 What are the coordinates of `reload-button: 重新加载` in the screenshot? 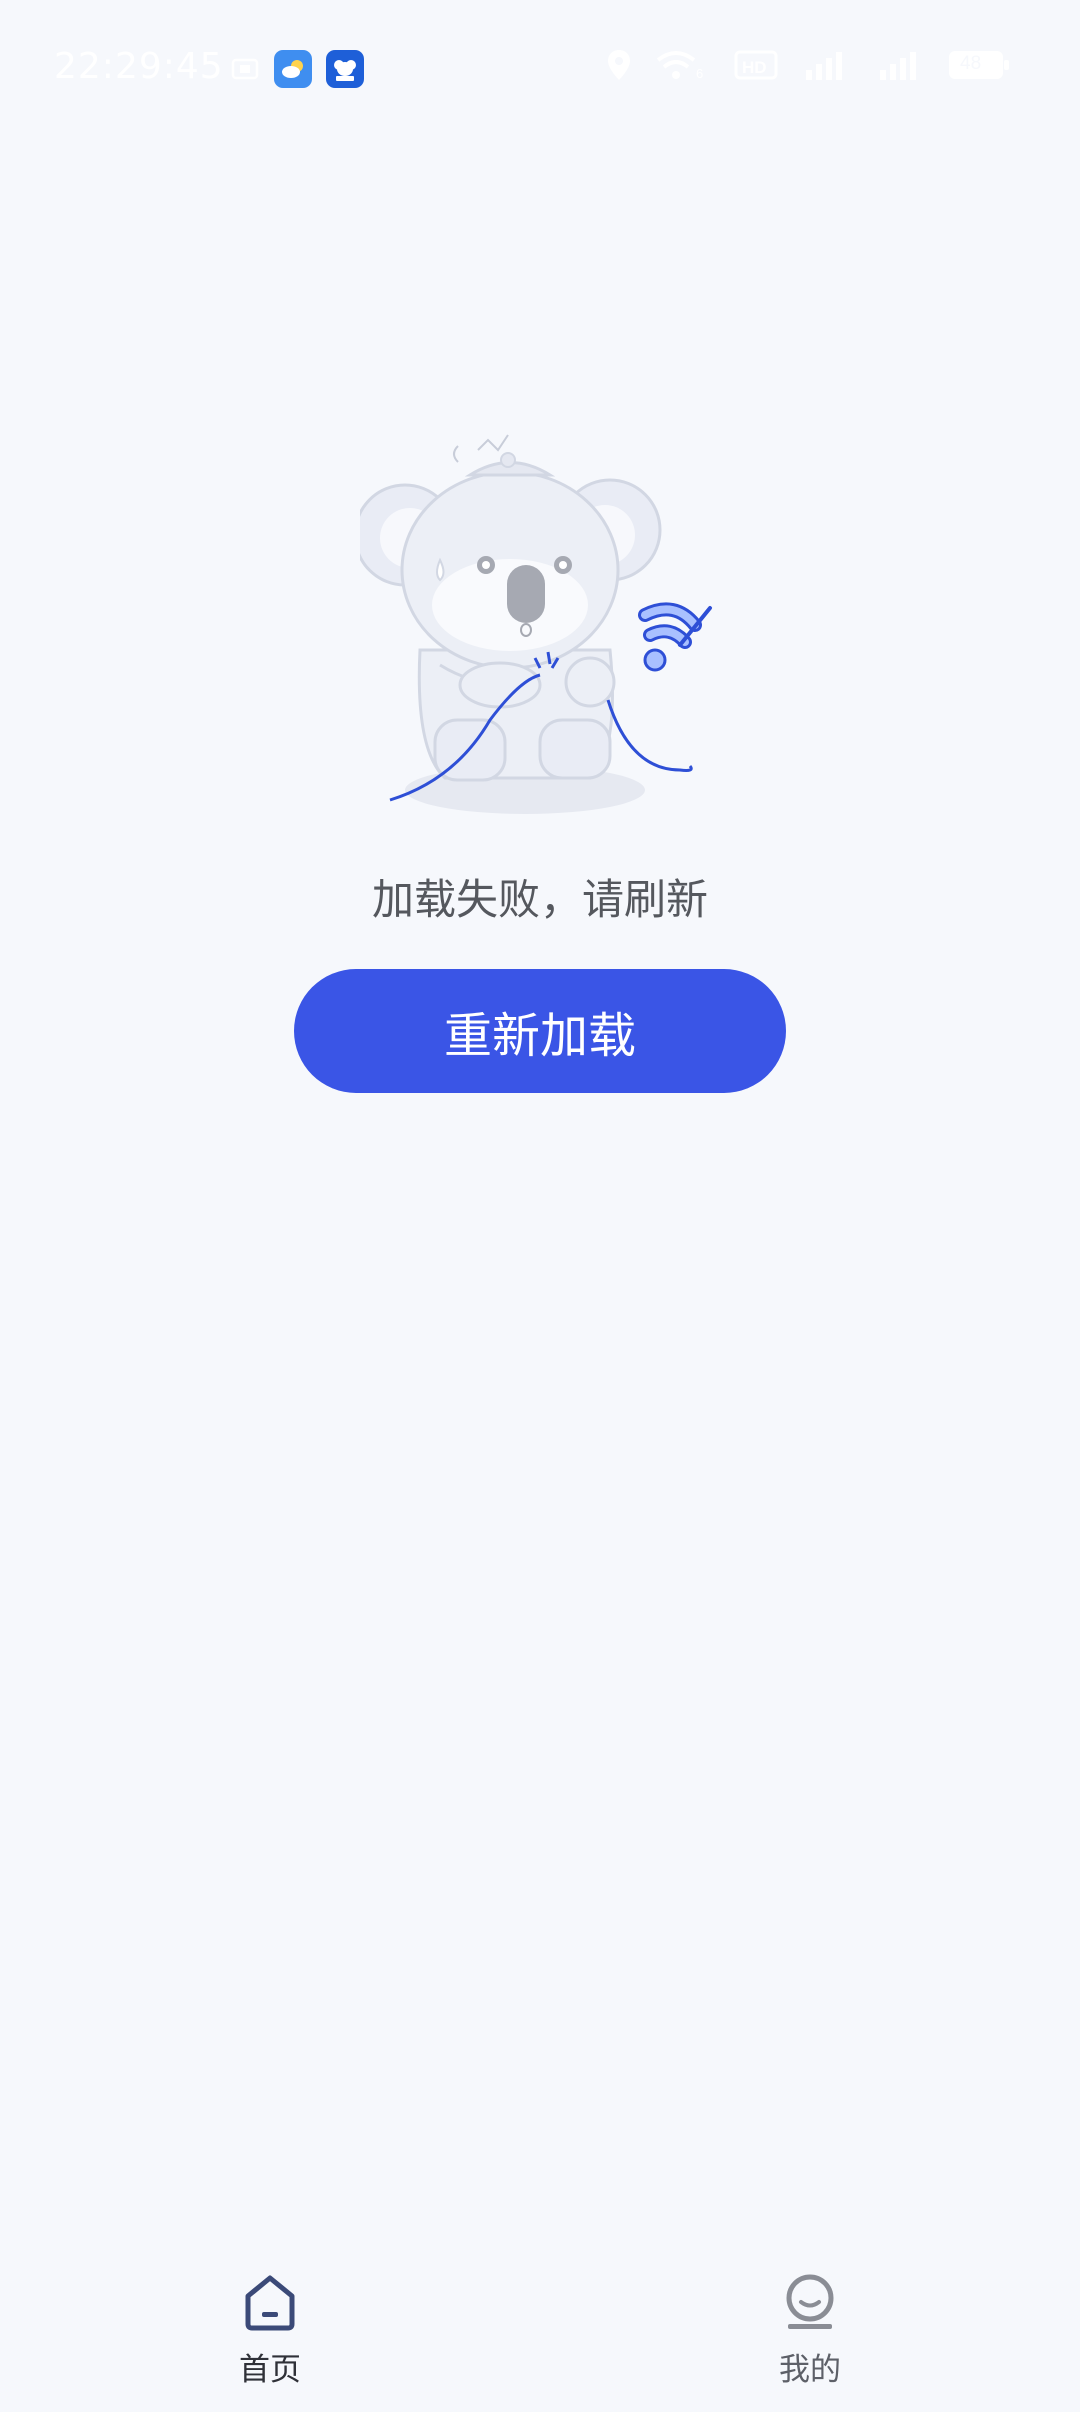 It's located at (540, 1031).